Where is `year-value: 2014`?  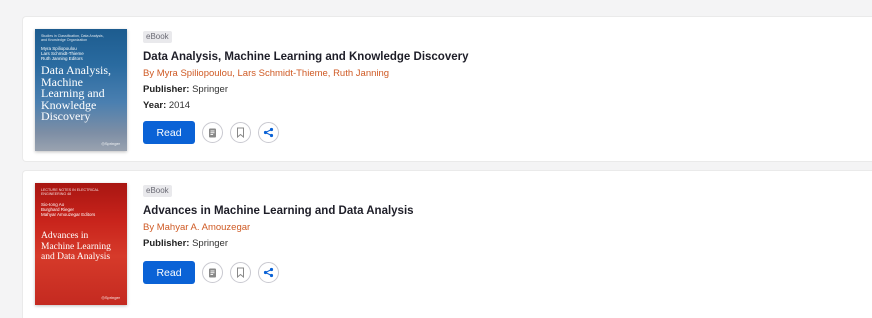
year-value: 2014 is located at coordinates (179, 105).